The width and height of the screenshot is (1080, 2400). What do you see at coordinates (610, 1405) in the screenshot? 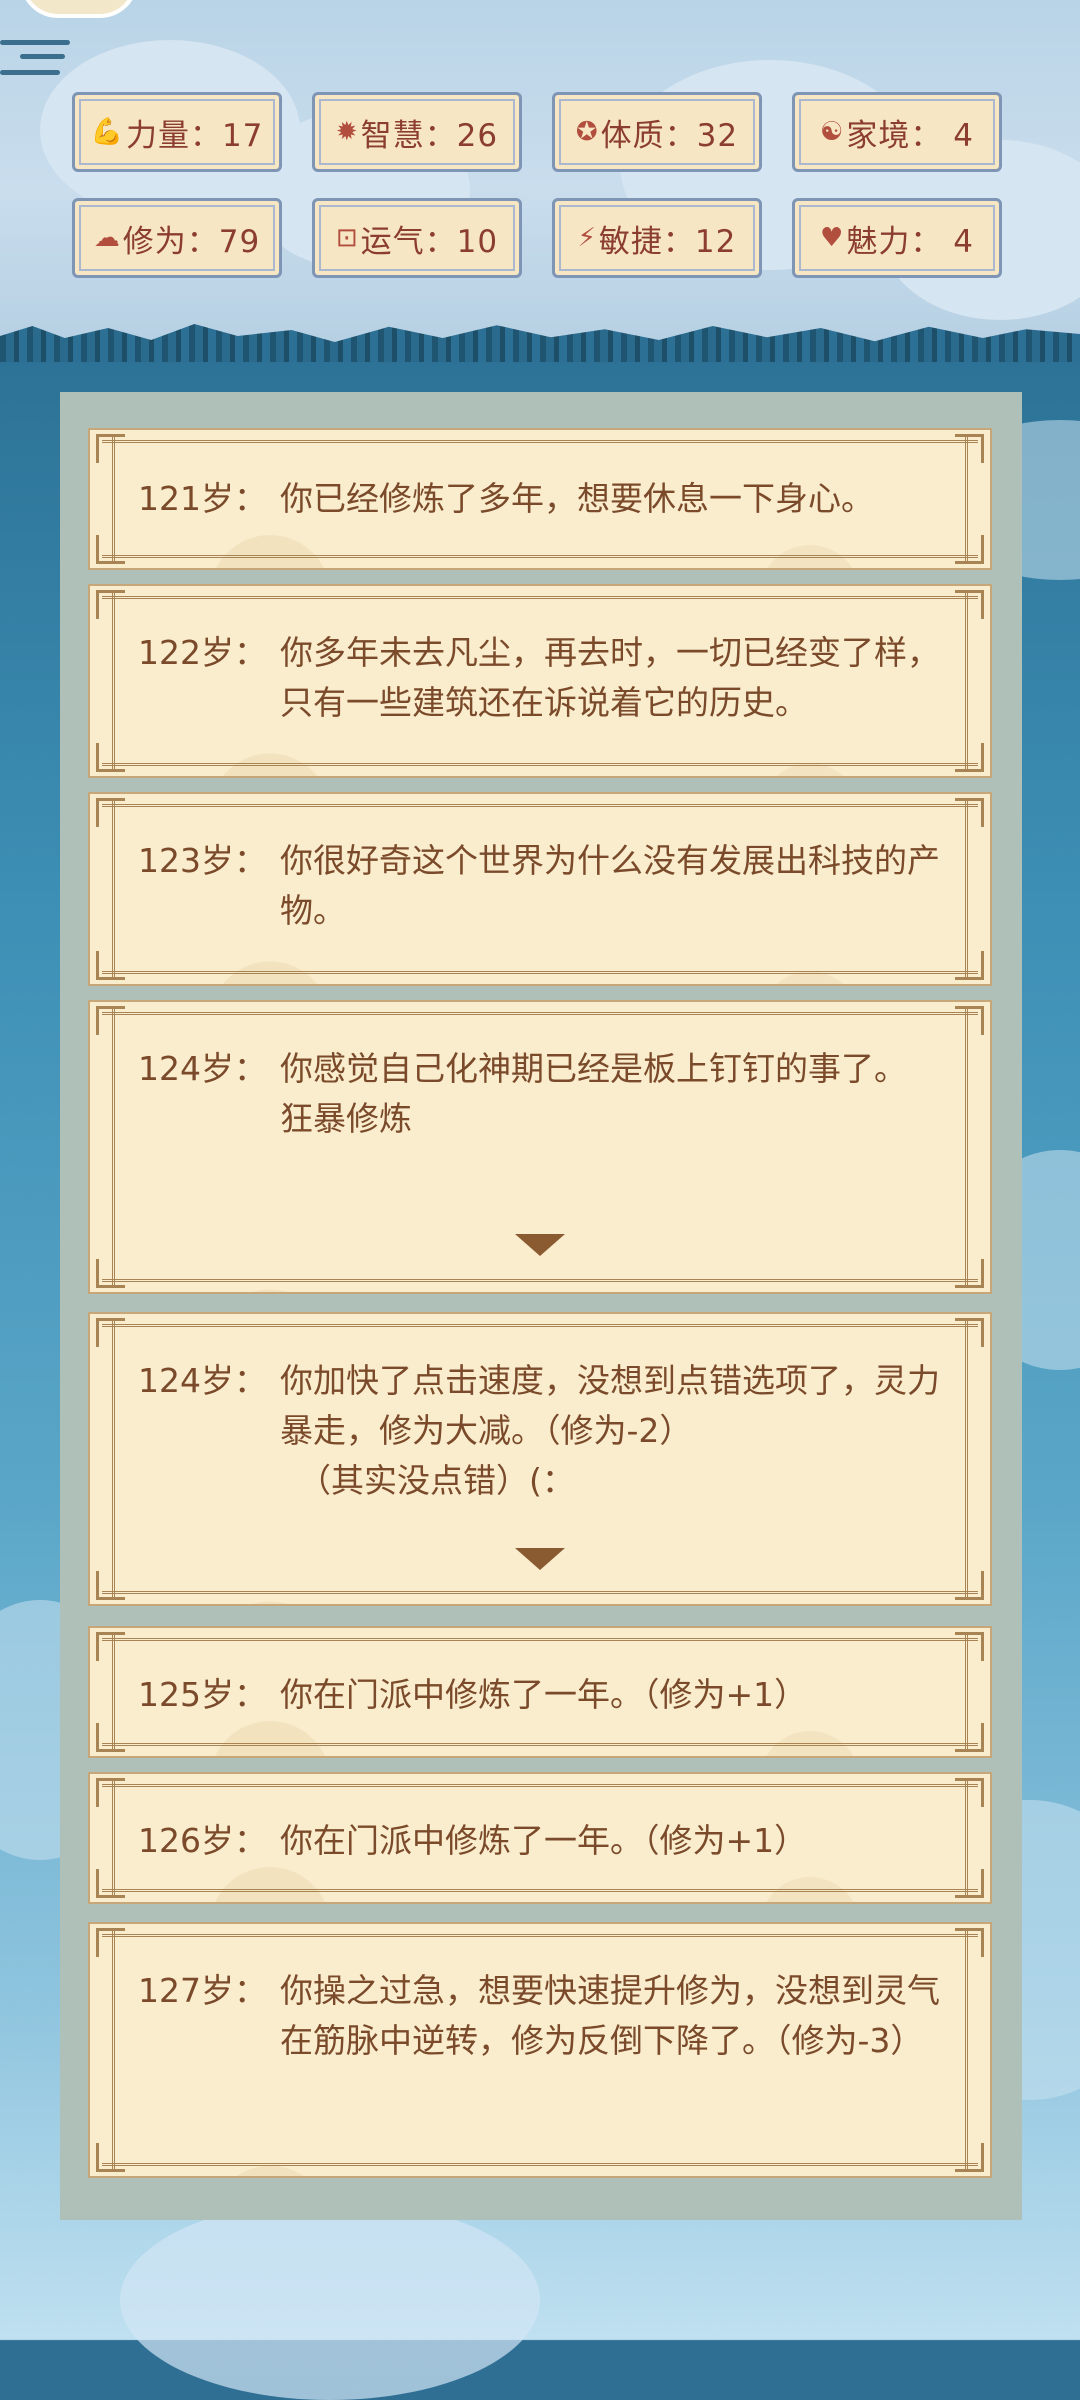
I see `event-text: 你加快了点击速度，没想到点错选项了，灵力暴走，修为大减。（修为-2）` at bounding box center [610, 1405].